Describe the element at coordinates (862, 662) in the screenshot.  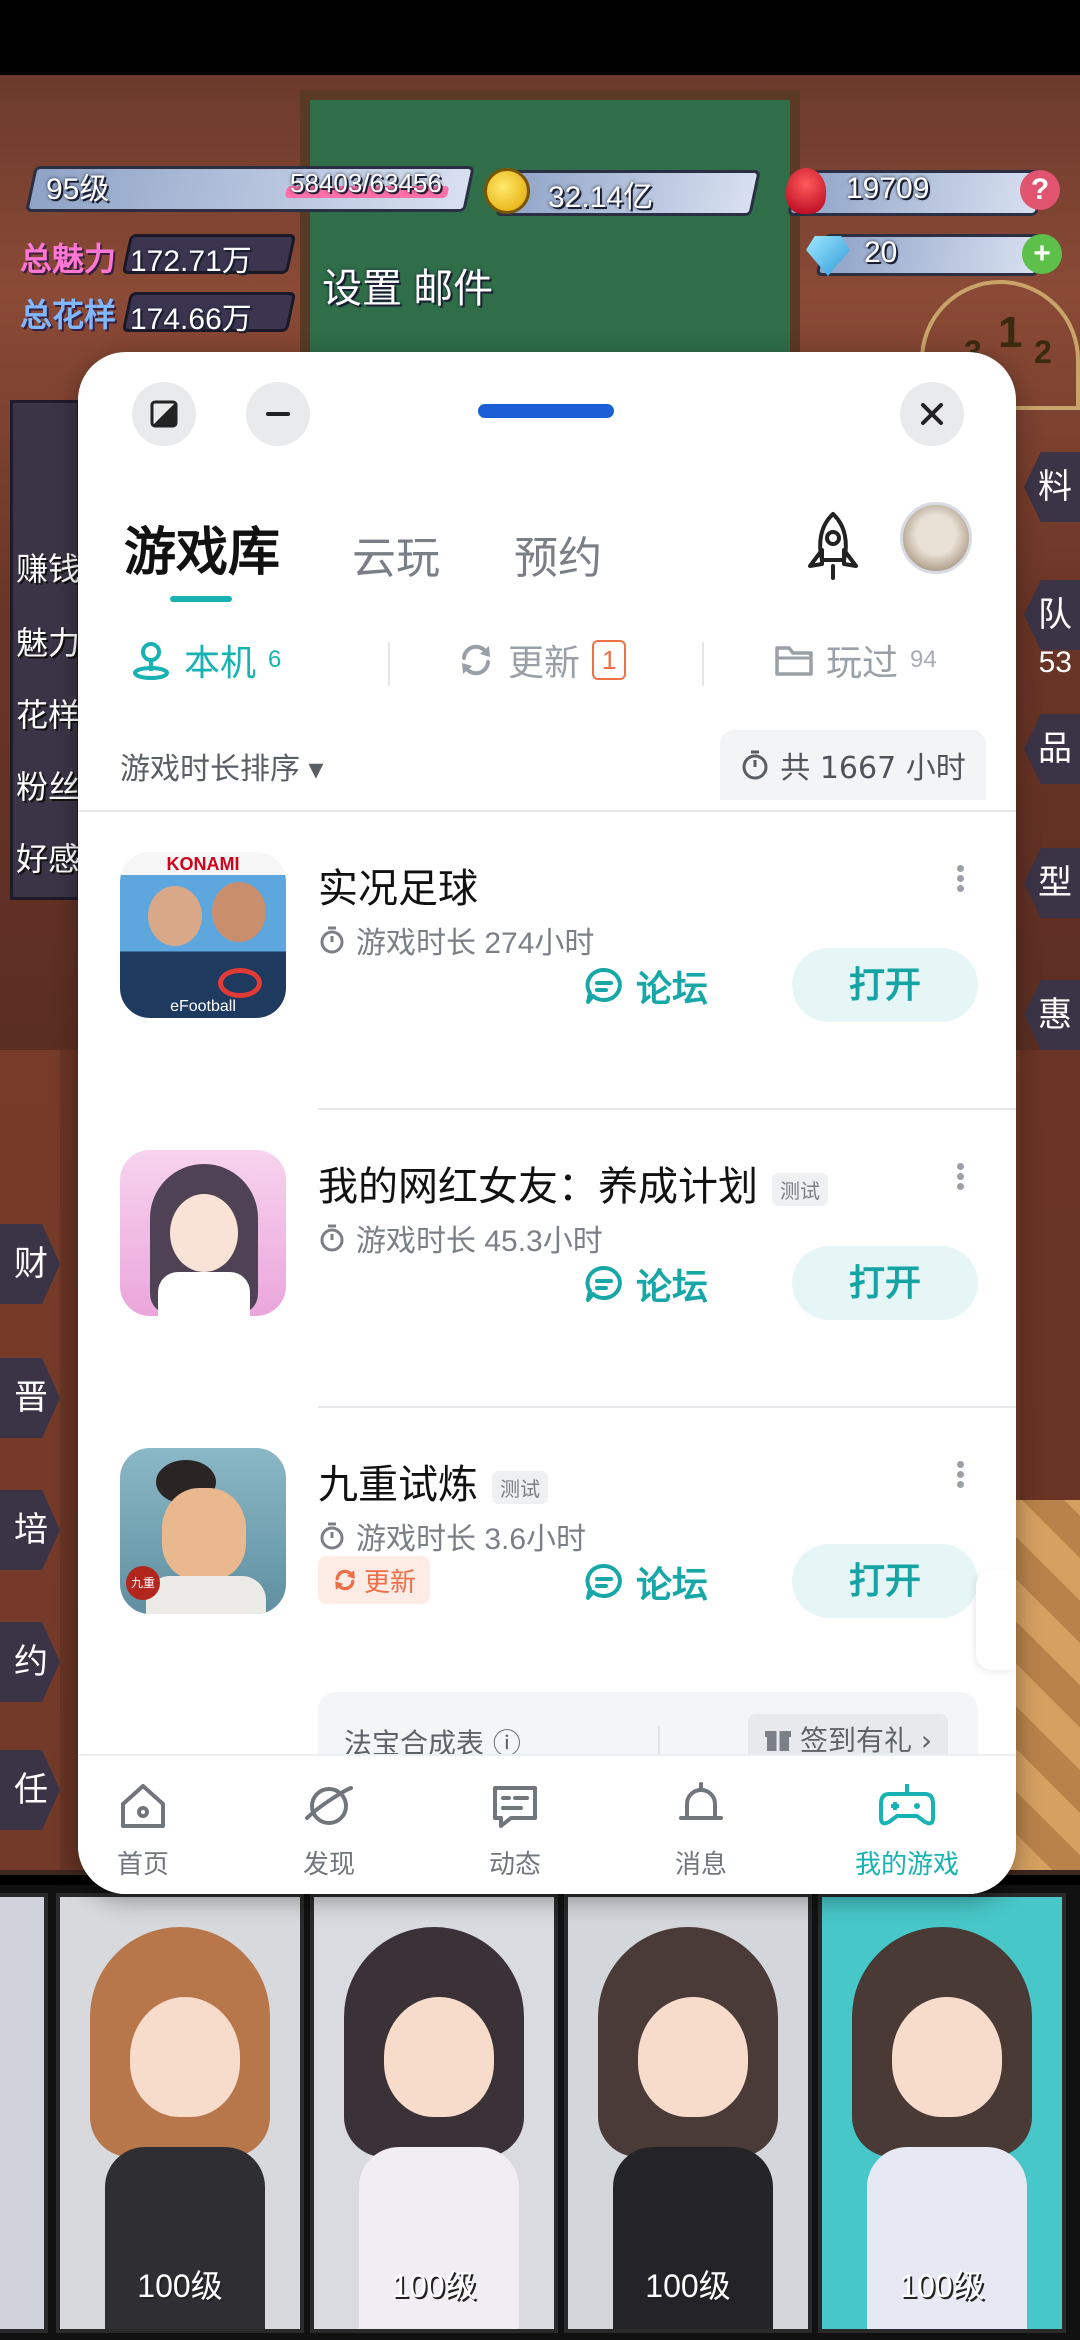
I see `subtab-played-label: 玩过` at that location.